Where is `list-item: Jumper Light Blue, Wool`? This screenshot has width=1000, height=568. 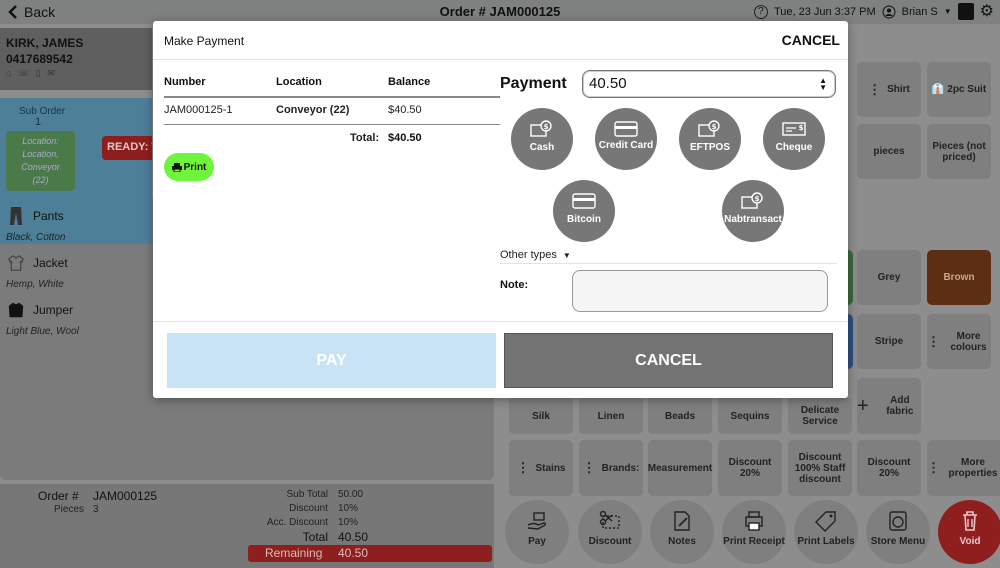 list-item: Jumper Light Blue, Wool is located at coordinates (76, 315).